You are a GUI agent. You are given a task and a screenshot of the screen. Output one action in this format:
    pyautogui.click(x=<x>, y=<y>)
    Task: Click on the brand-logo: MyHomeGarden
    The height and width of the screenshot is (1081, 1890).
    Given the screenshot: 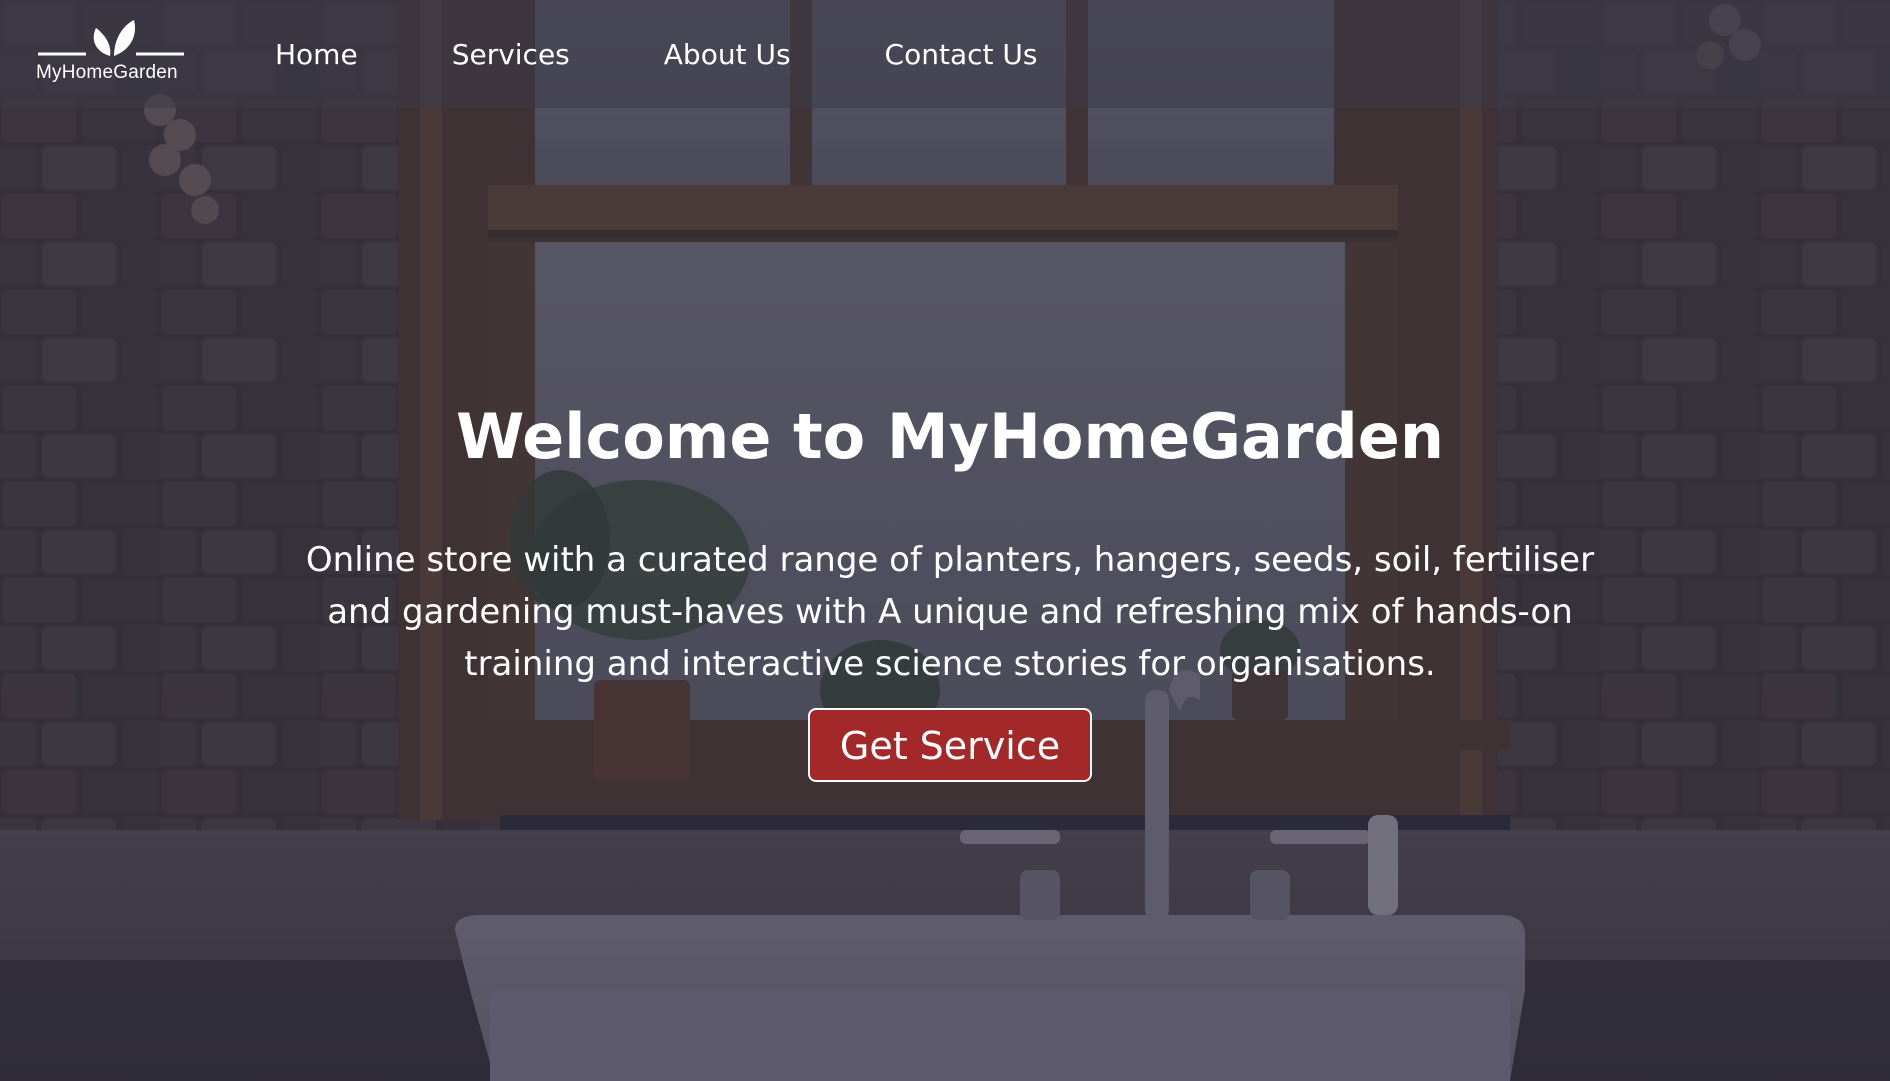 What is the action you would take?
    pyautogui.click(x=114, y=53)
    